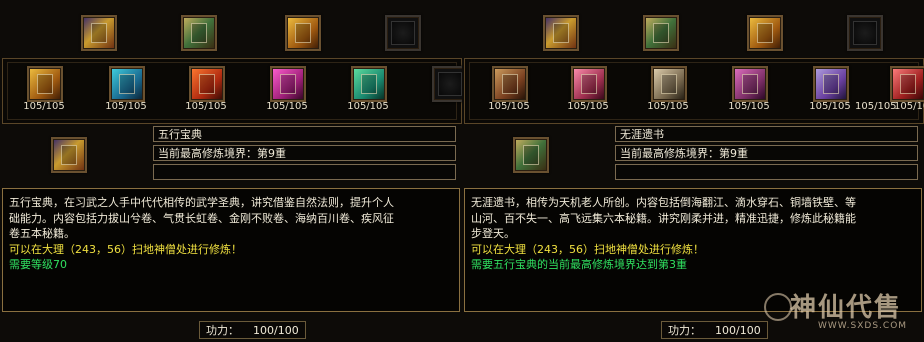 The height and width of the screenshot is (342, 924). I want to click on description-line: 卷五本秘籍。, so click(42, 233).